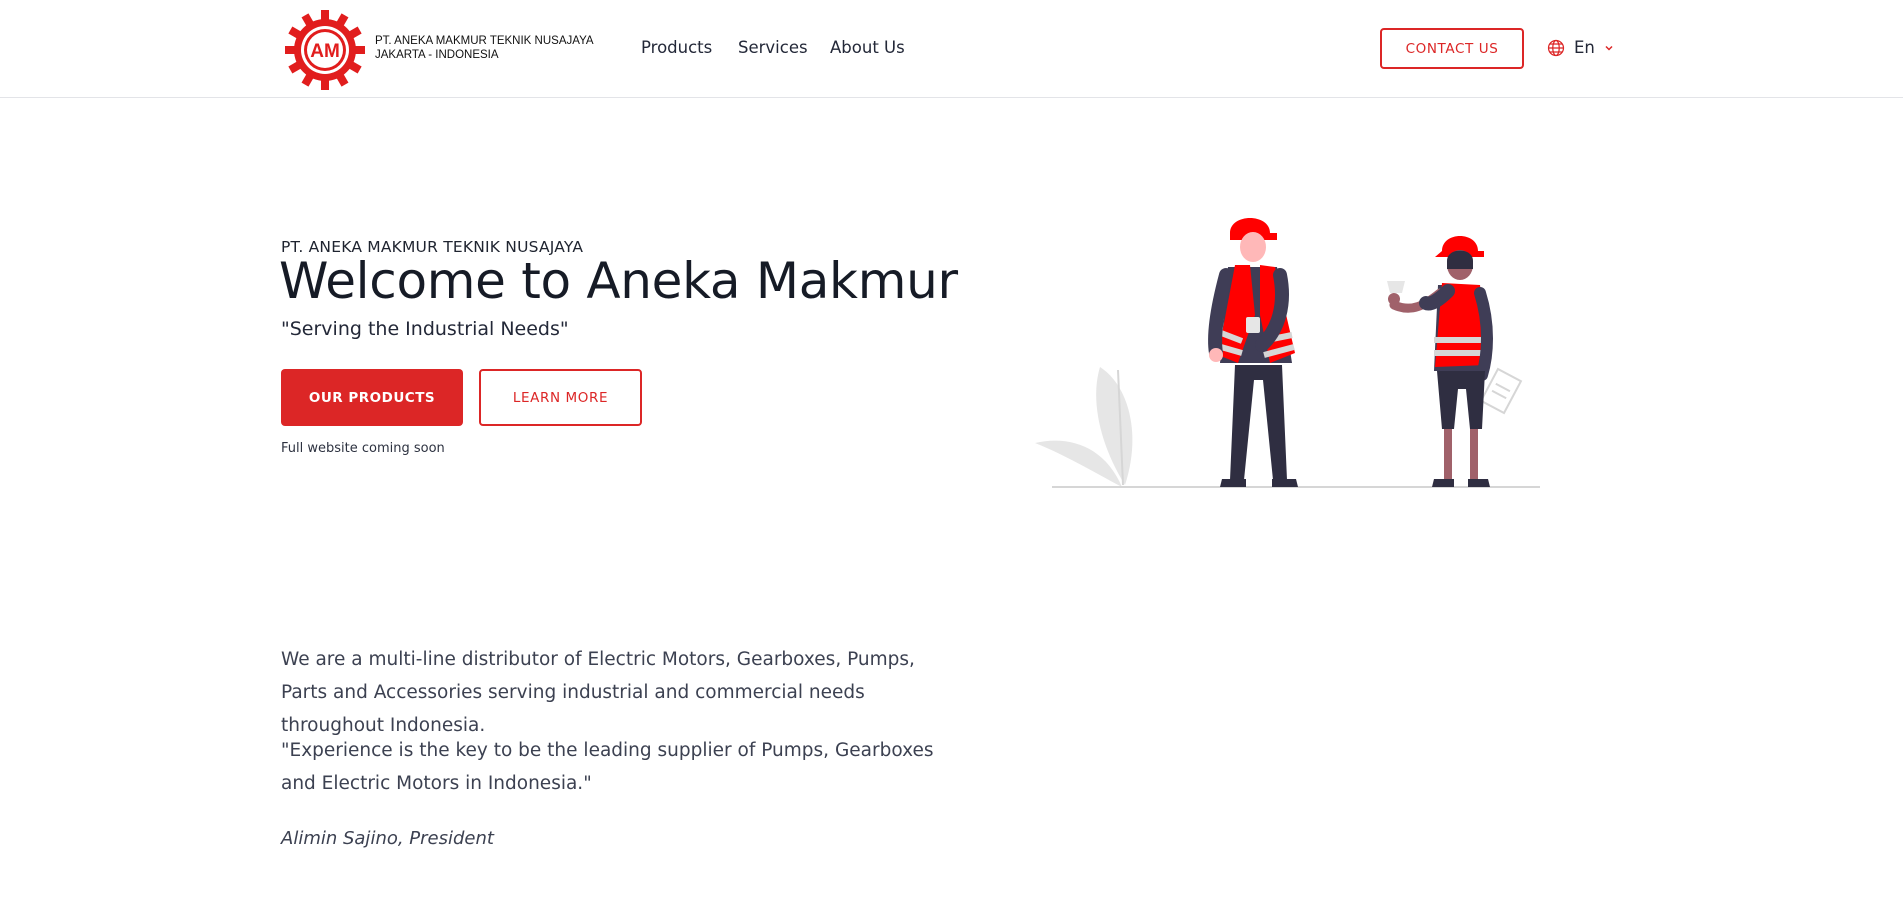 The height and width of the screenshot is (898, 1903). I want to click on nav-products-link: Products, so click(676, 47).